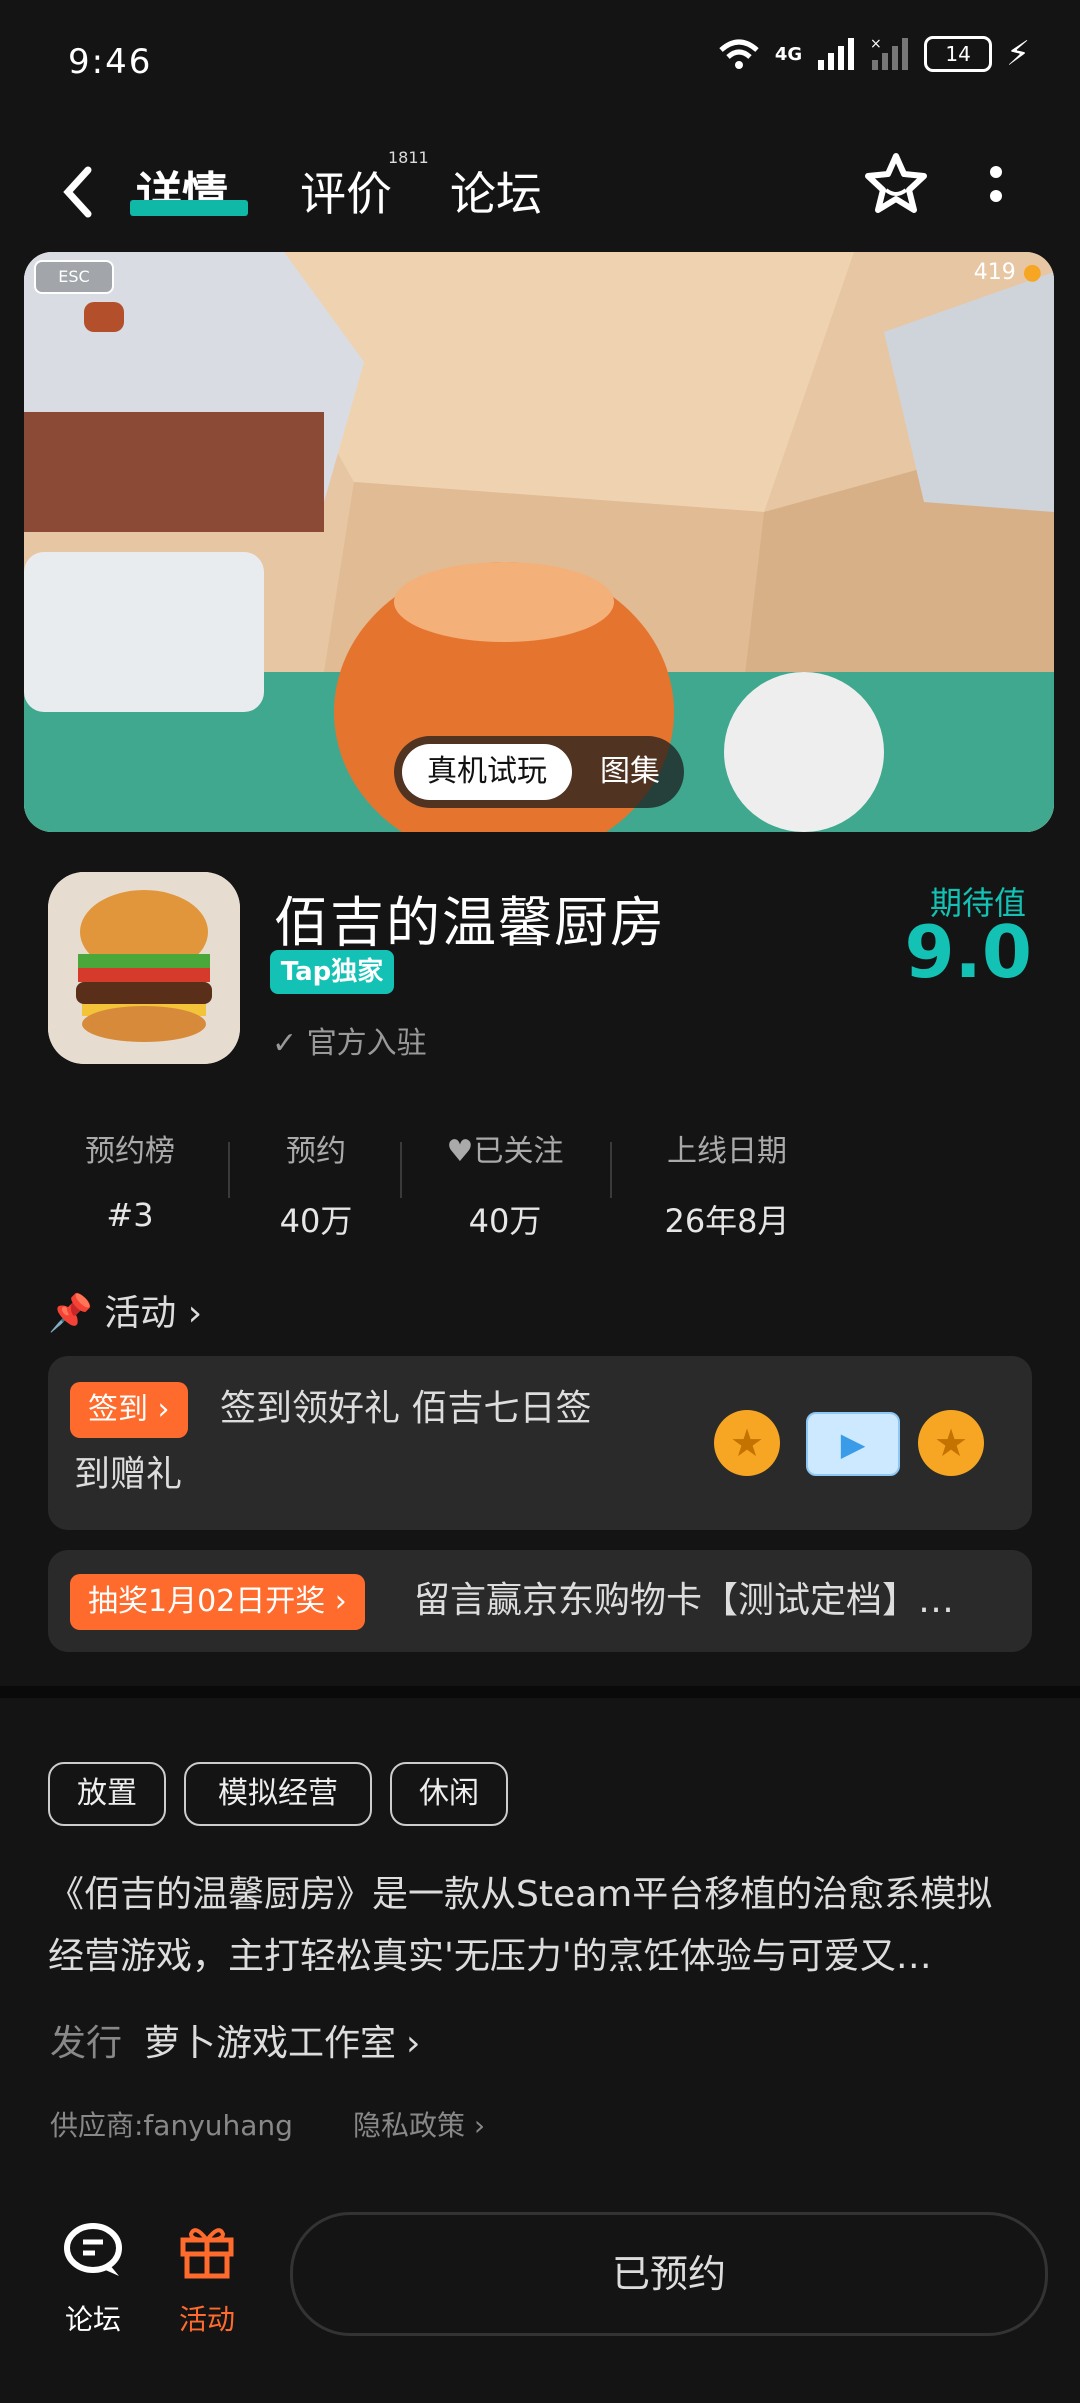  Describe the element at coordinates (206, 2319) in the screenshot. I see `bottom-activity-label: 活动` at that location.